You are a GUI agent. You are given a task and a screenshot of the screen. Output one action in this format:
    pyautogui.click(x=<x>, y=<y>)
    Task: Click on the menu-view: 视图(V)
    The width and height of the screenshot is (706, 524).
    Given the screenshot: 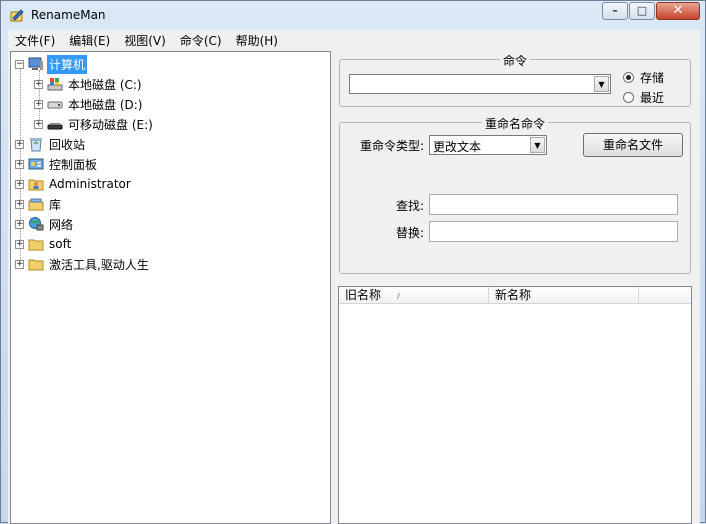 What is the action you would take?
    pyautogui.click(x=145, y=40)
    